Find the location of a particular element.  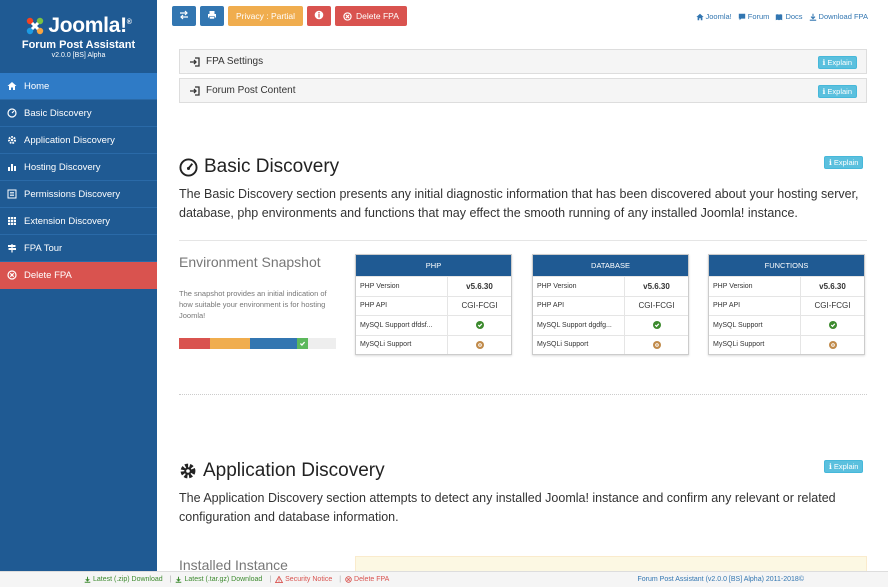

check-icon is located at coordinates (302, 343).